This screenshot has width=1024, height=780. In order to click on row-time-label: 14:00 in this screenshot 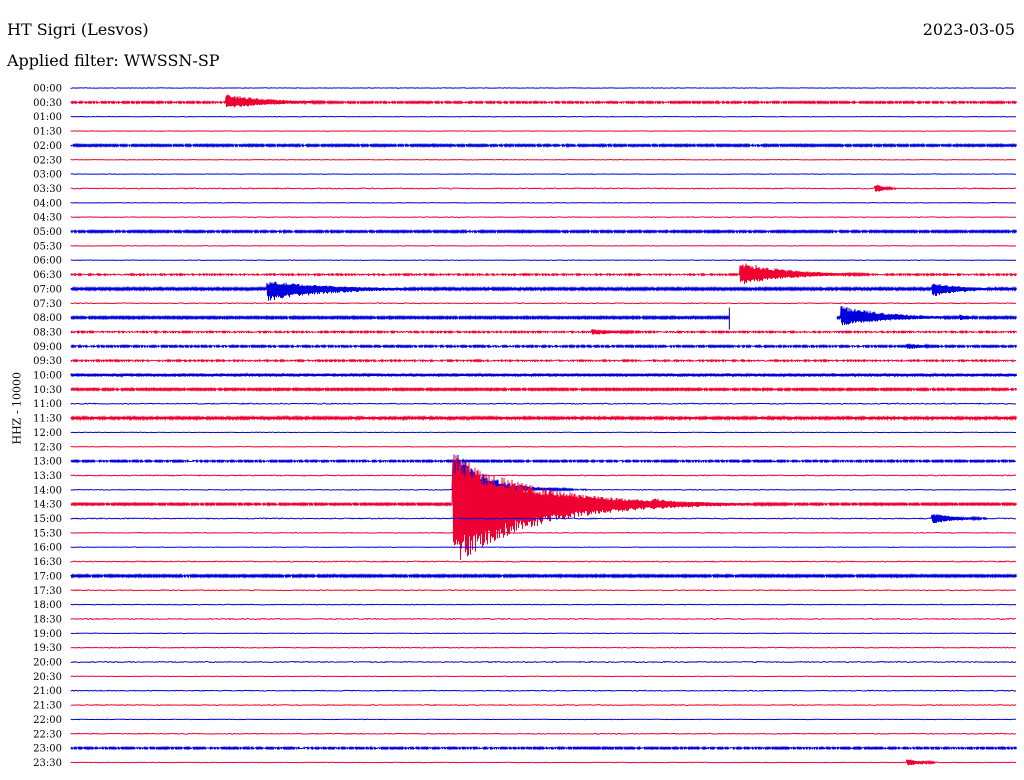, I will do `click(47, 490)`.